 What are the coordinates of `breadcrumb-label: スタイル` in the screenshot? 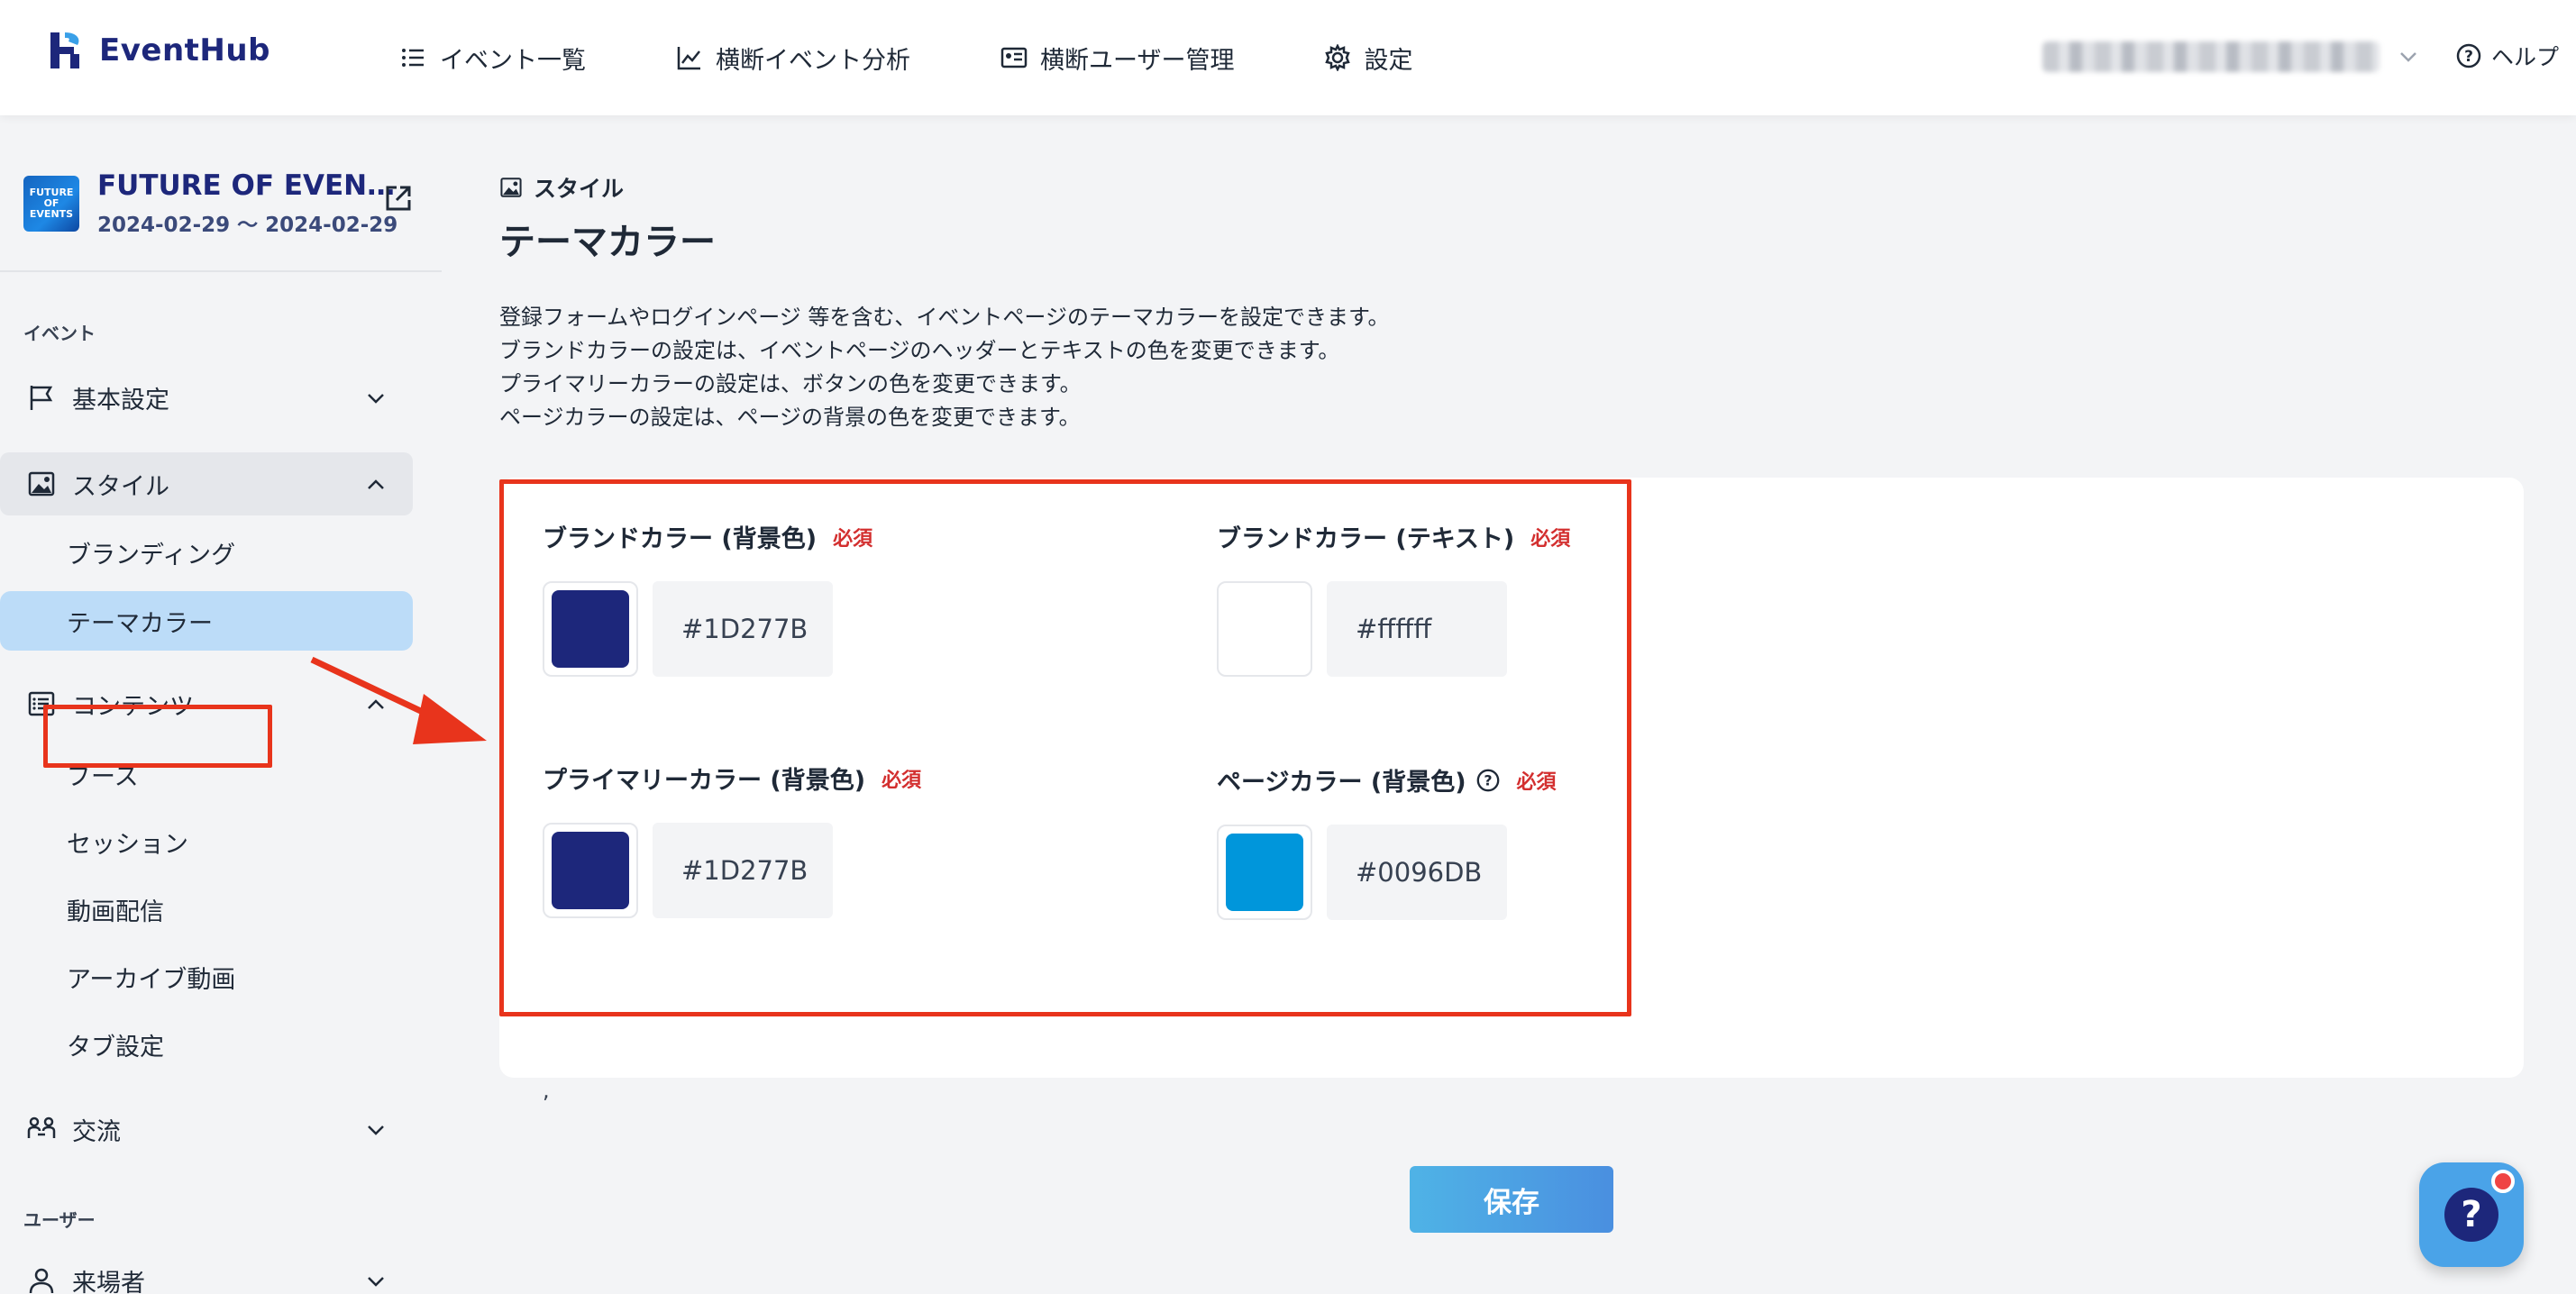 It's located at (579, 189).